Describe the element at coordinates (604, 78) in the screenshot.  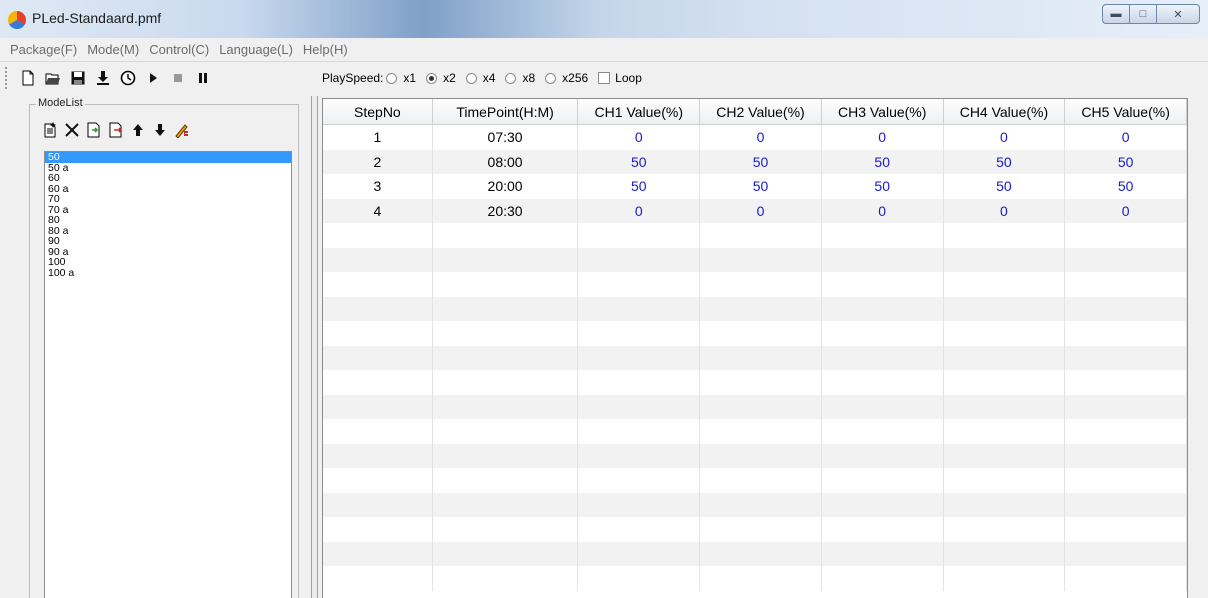
I see `loop-checkbox` at that location.